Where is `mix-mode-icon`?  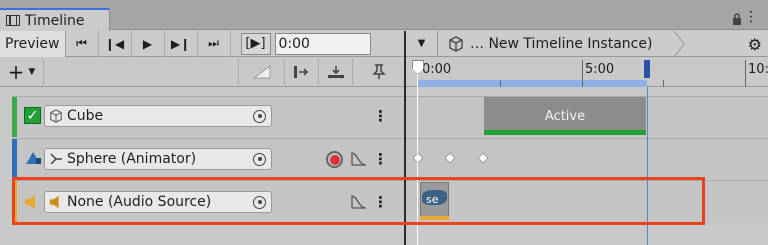 mix-mode-icon is located at coordinates (261, 72).